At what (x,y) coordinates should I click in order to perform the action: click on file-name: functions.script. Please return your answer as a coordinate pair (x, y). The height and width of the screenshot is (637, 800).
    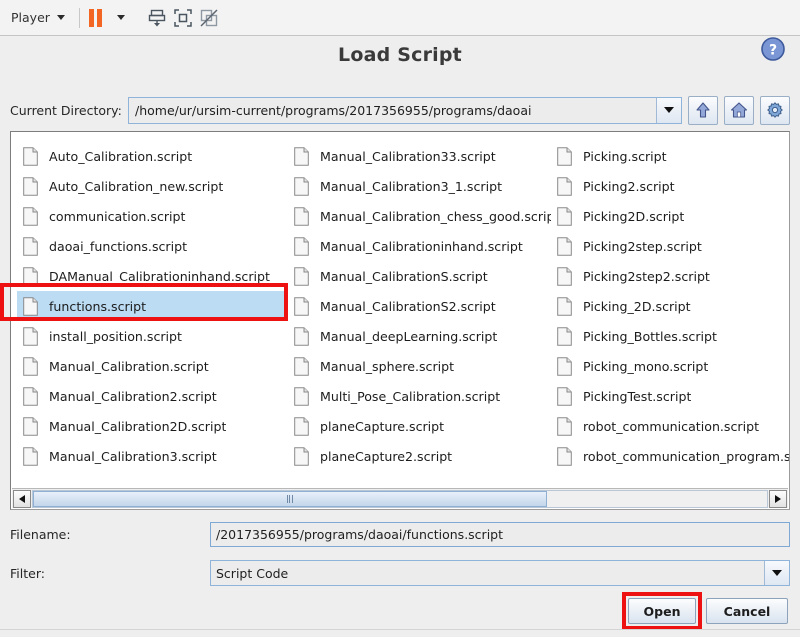
    Looking at the image, I should click on (98, 306).